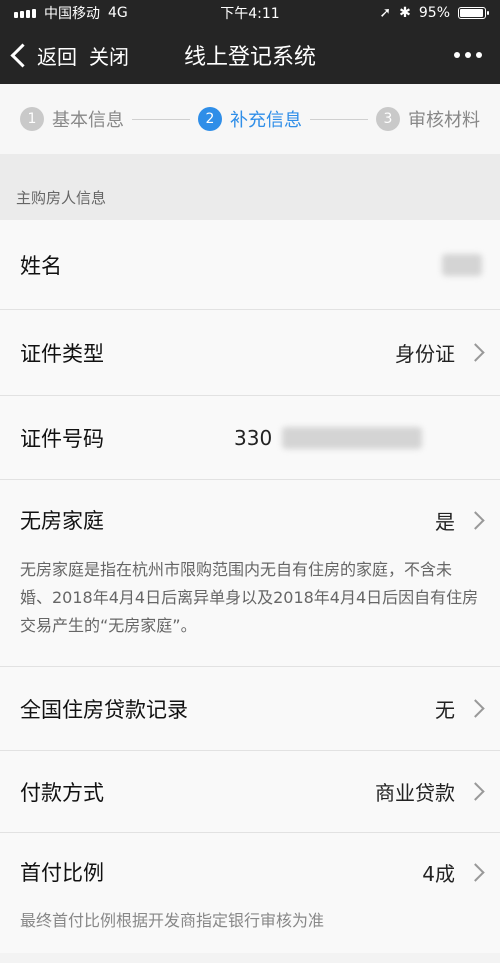 The height and width of the screenshot is (963, 500). I want to click on step-review-materials: 3 审核材料, so click(428, 119).